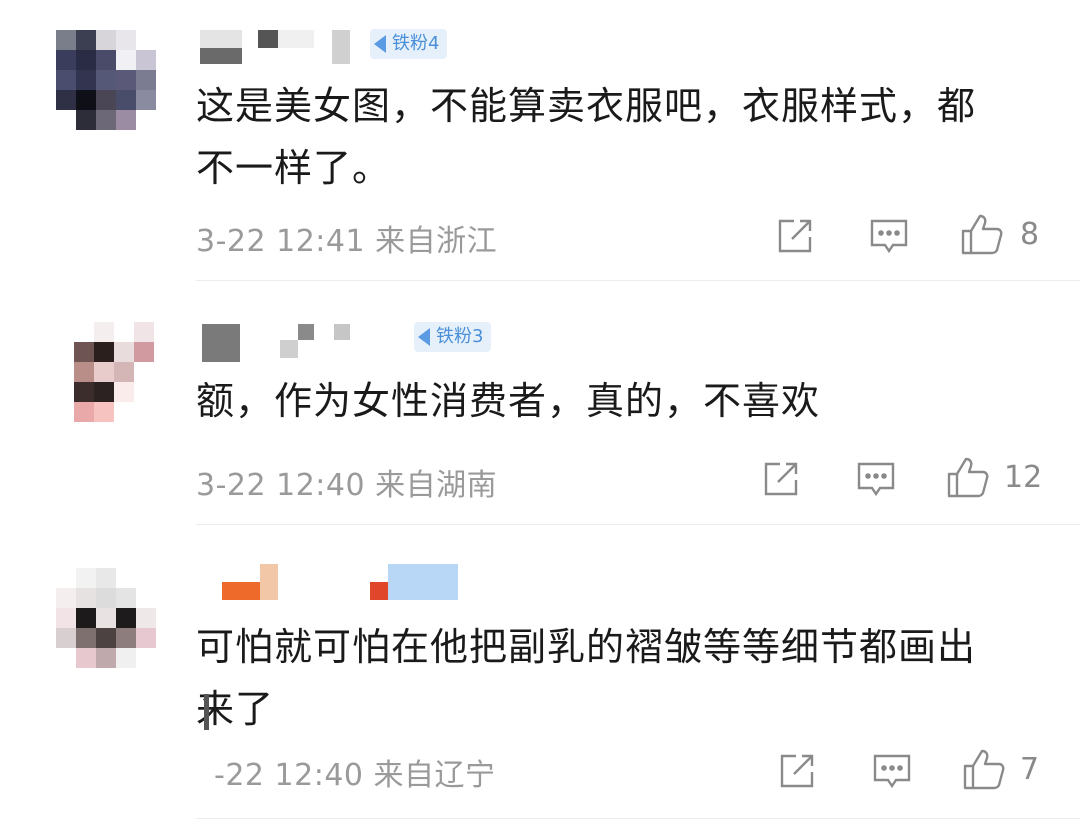 The height and width of the screenshot is (836, 1080). Describe the element at coordinates (416, 43) in the screenshot. I see `badge-label: 铁粉4` at that location.